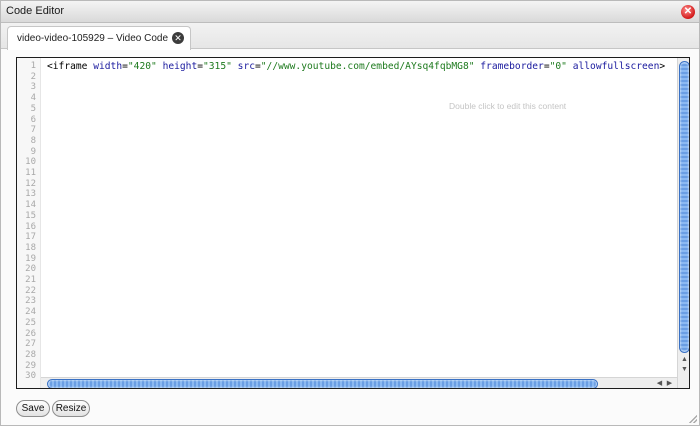  What do you see at coordinates (659, 383) in the screenshot?
I see `scroll-left-icon: ◀` at bounding box center [659, 383].